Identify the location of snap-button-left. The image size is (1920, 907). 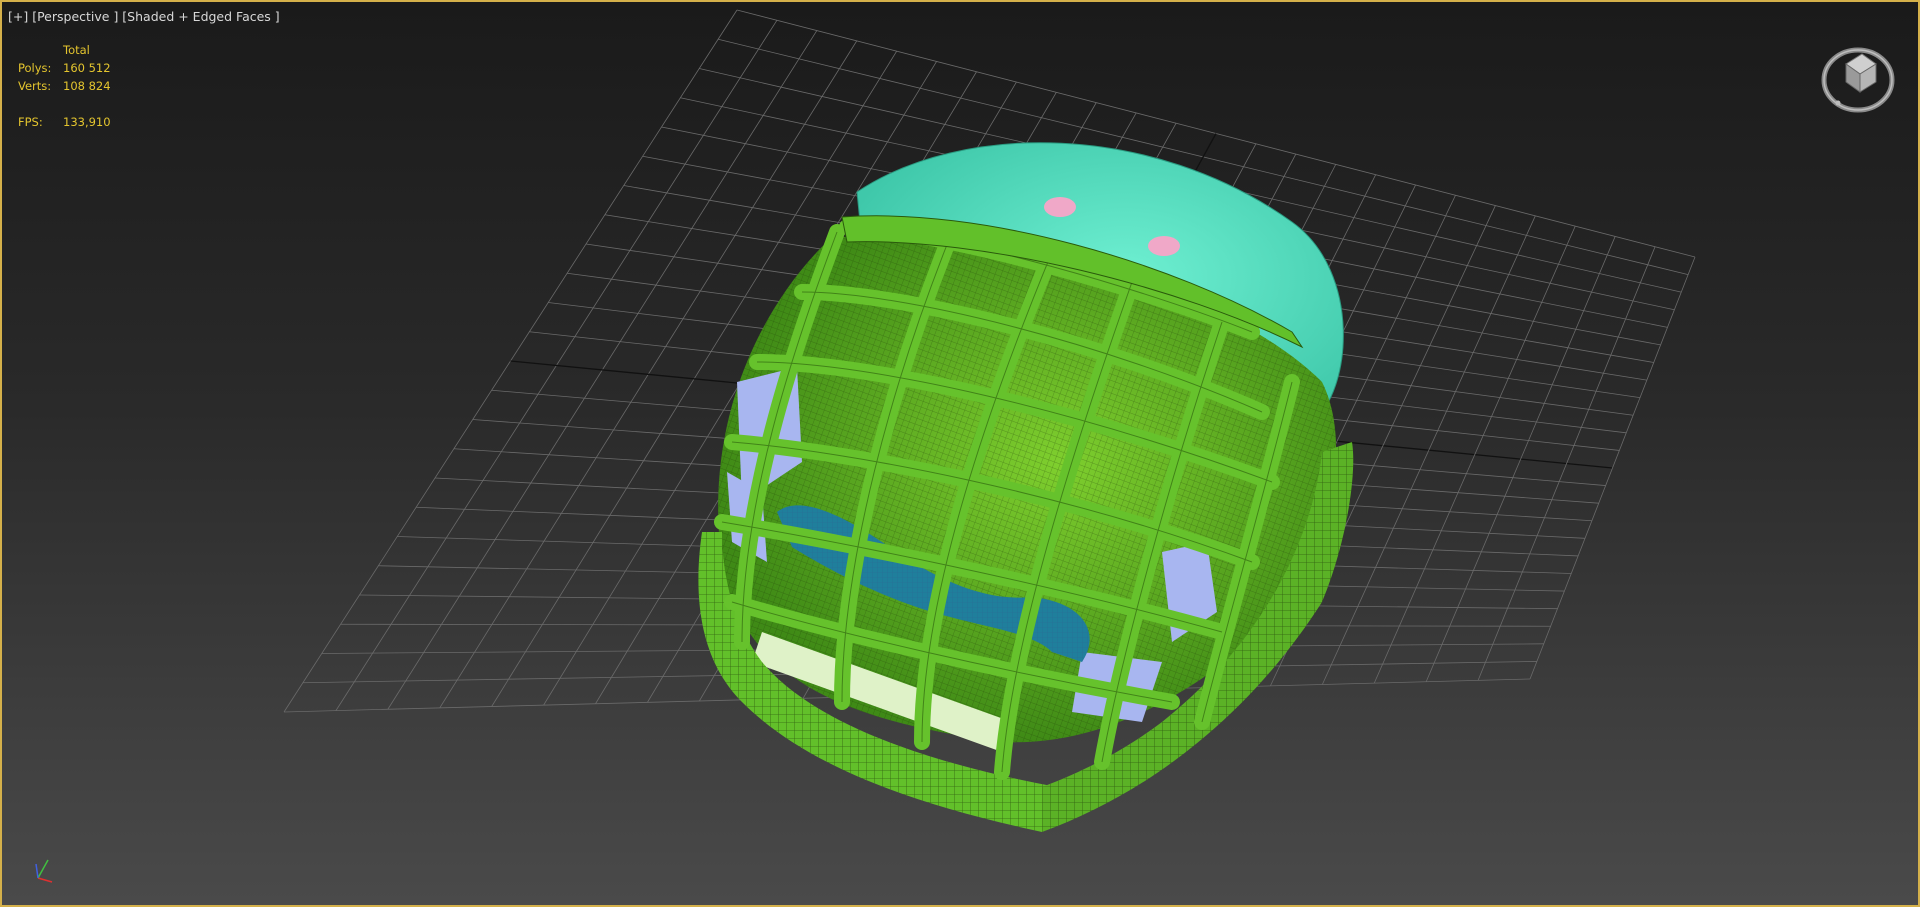
(1060, 207).